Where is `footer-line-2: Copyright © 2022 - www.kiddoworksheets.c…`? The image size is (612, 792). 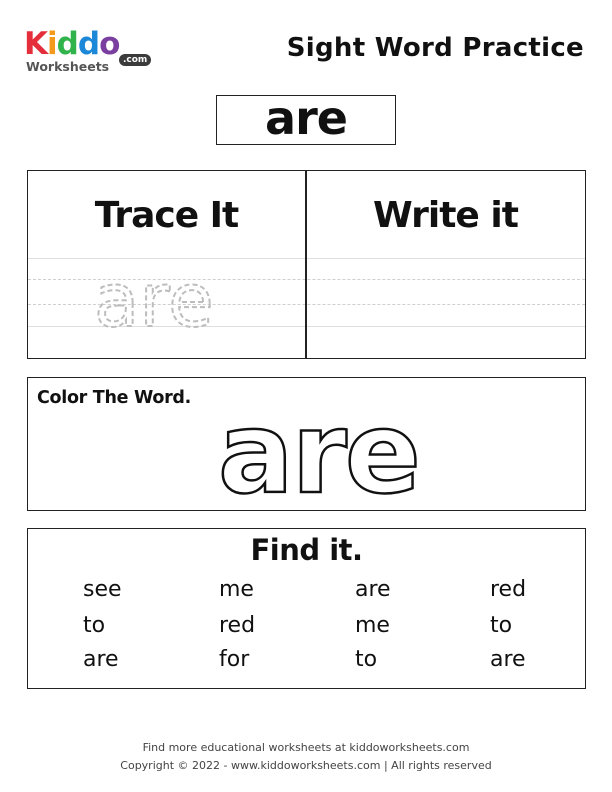 footer-line-2: Copyright © 2022 - www.kiddoworksheets.c… is located at coordinates (306, 765).